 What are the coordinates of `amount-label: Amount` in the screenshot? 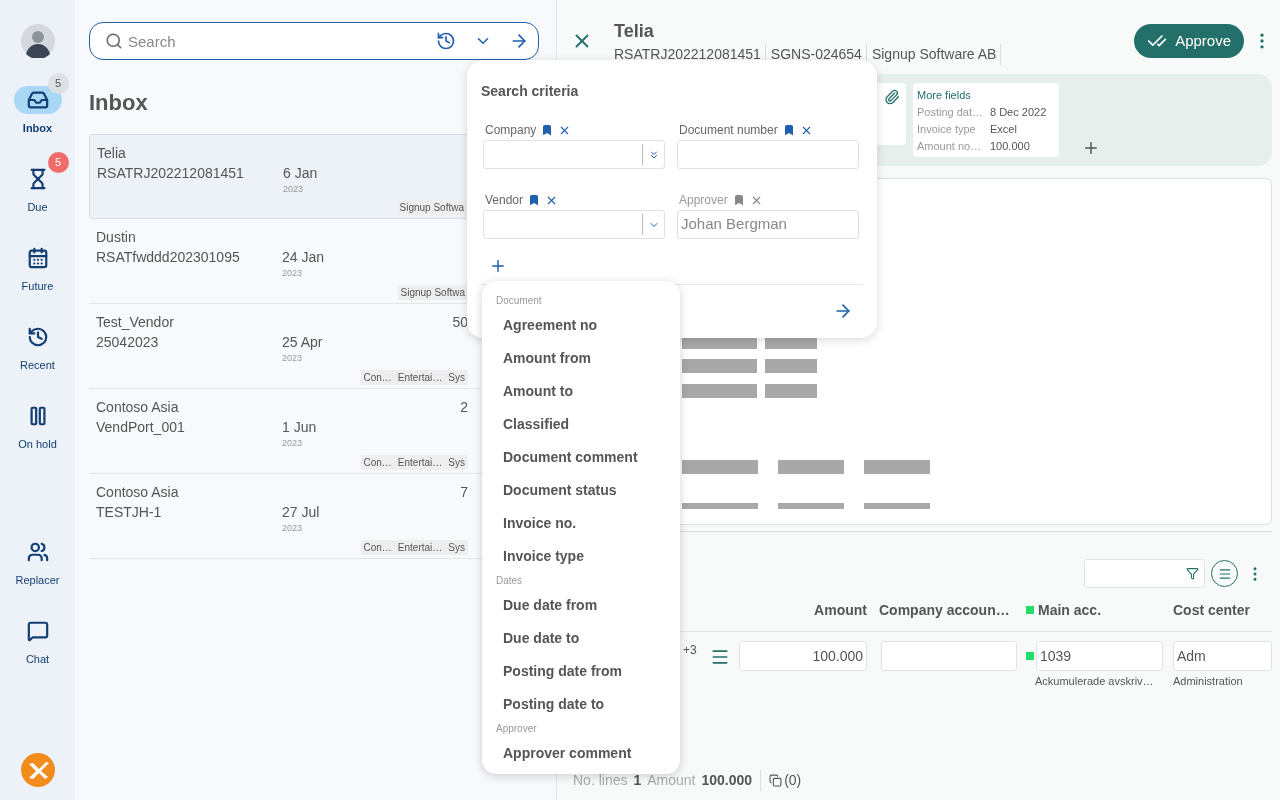 It's located at (671, 780).